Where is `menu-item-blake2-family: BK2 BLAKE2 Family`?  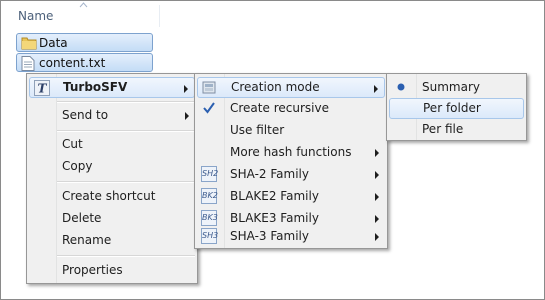
menu-item-blake2-family: BK2 BLAKE2 Family is located at coordinates (291, 196).